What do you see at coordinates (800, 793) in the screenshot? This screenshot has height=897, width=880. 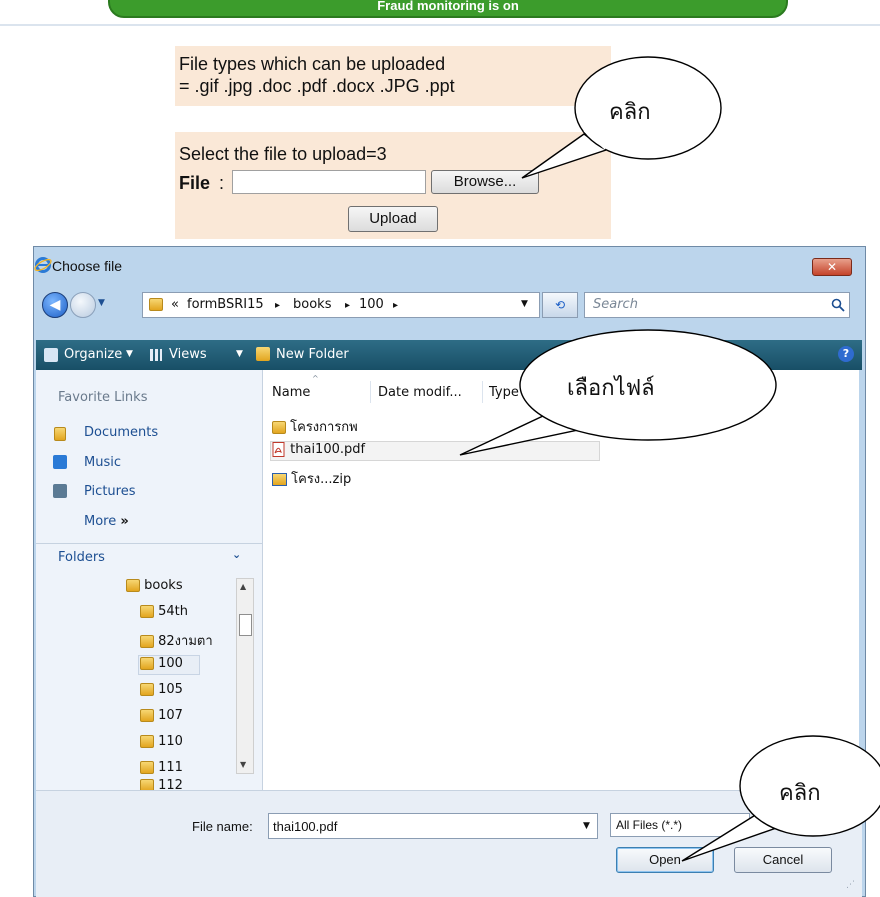 I see `callout-click-open-text: คลิก` at bounding box center [800, 793].